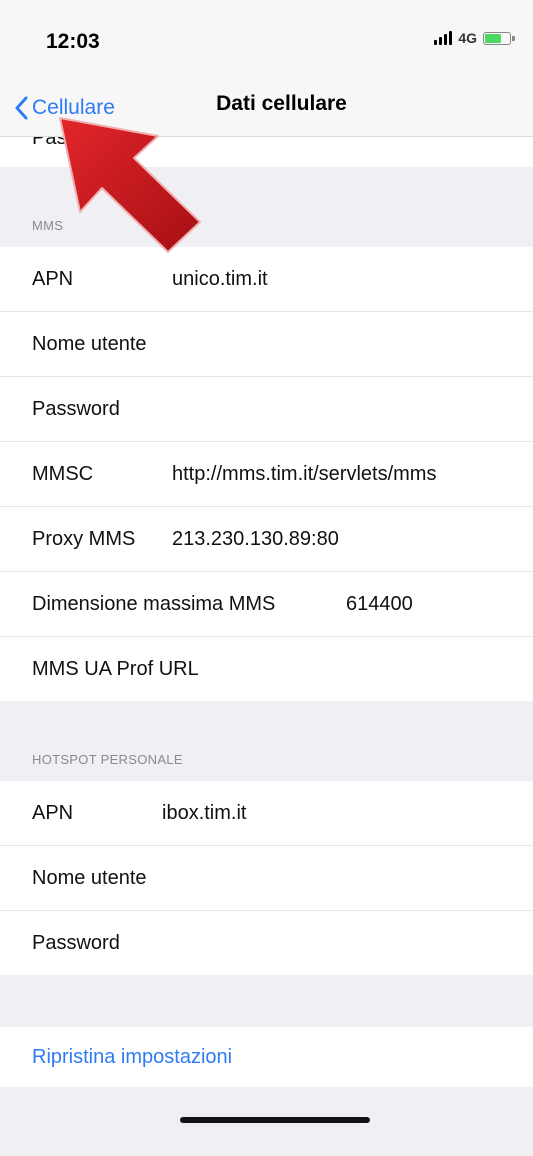 The width and height of the screenshot is (533, 1156). I want to click on proxy-mms-row: Proxy MMS 213.230.130.89:80, so click(266, 539).